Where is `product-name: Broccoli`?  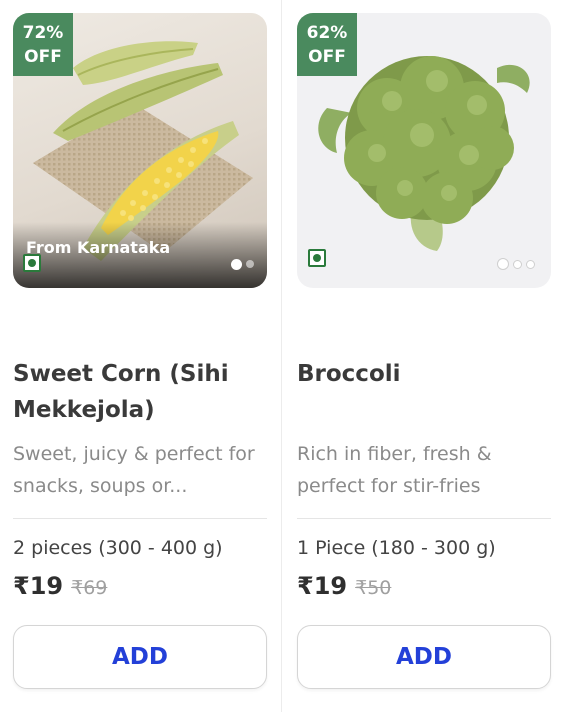
product-name: Broccoli is located at coordinates (424, 374).